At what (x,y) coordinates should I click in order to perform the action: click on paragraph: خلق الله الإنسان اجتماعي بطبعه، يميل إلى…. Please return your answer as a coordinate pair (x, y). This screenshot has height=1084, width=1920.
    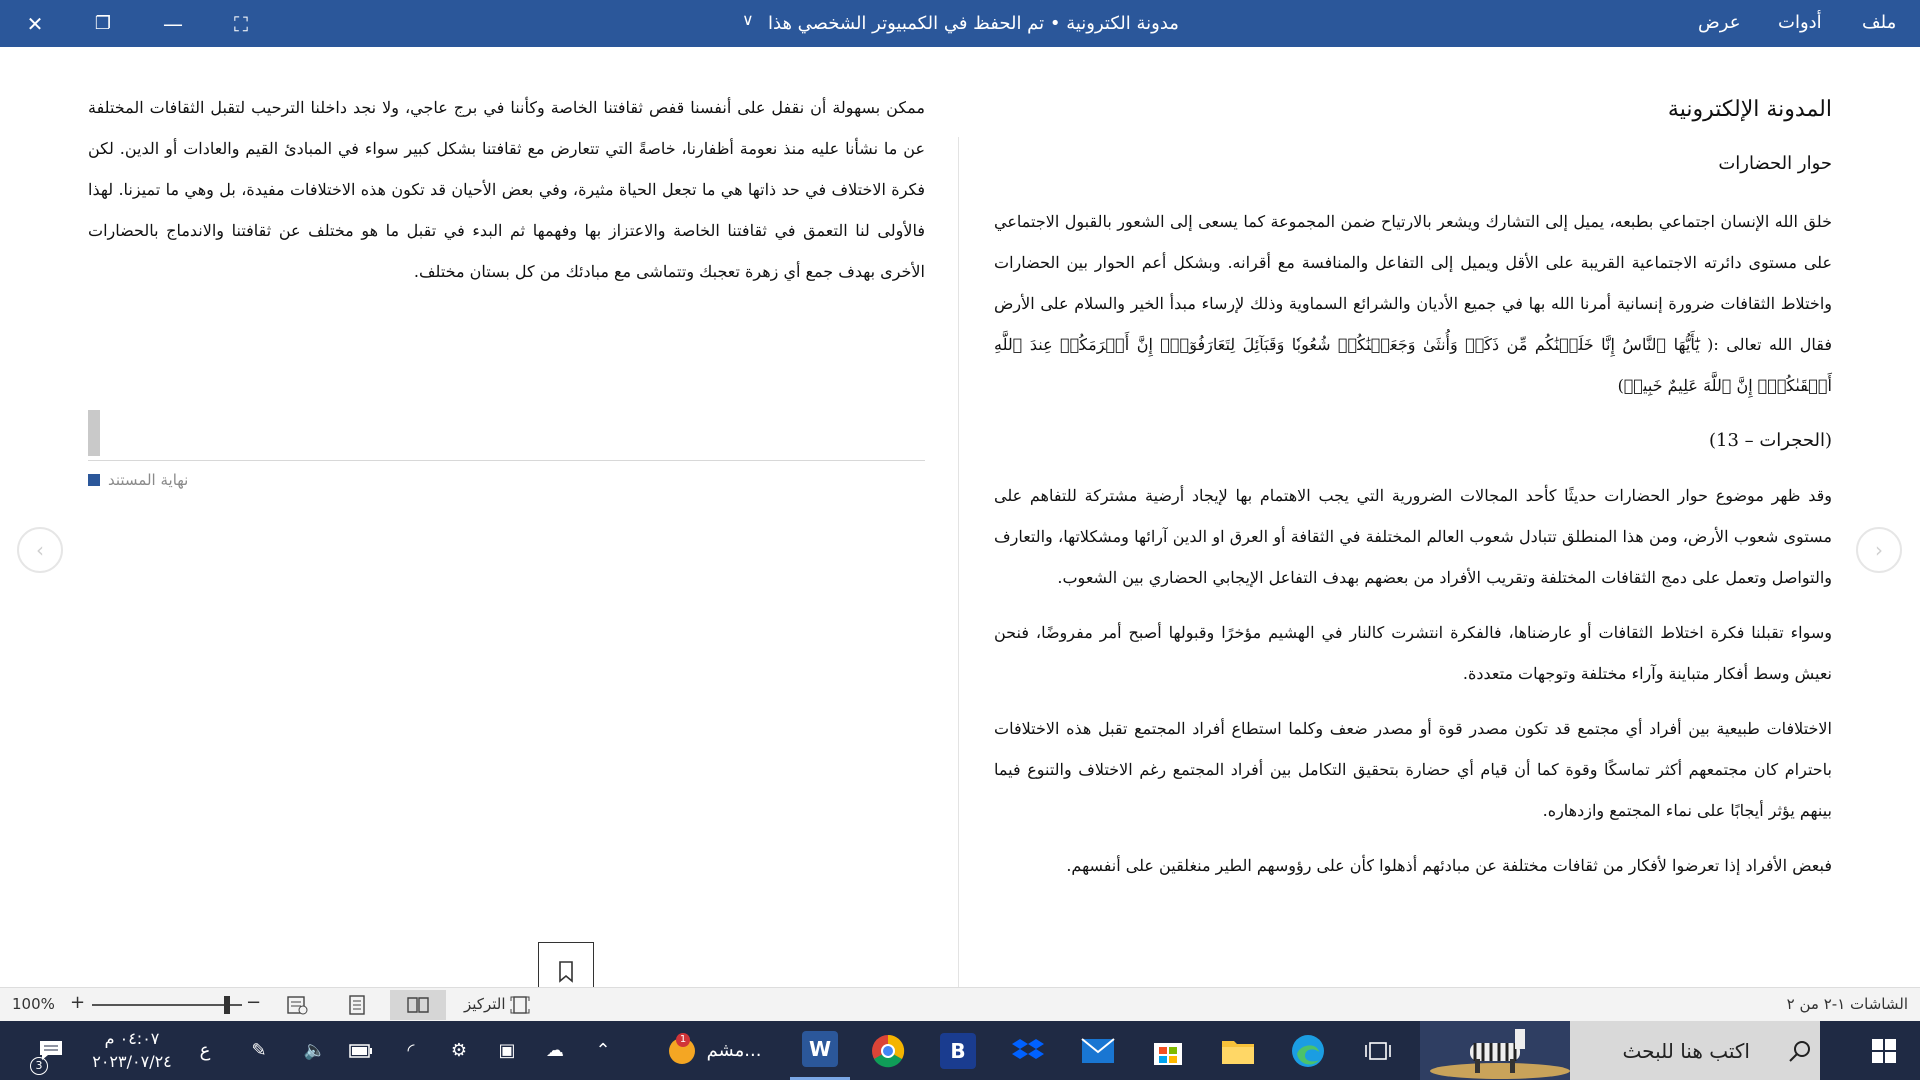
    Looking at the image, I should click on (1413, 303).